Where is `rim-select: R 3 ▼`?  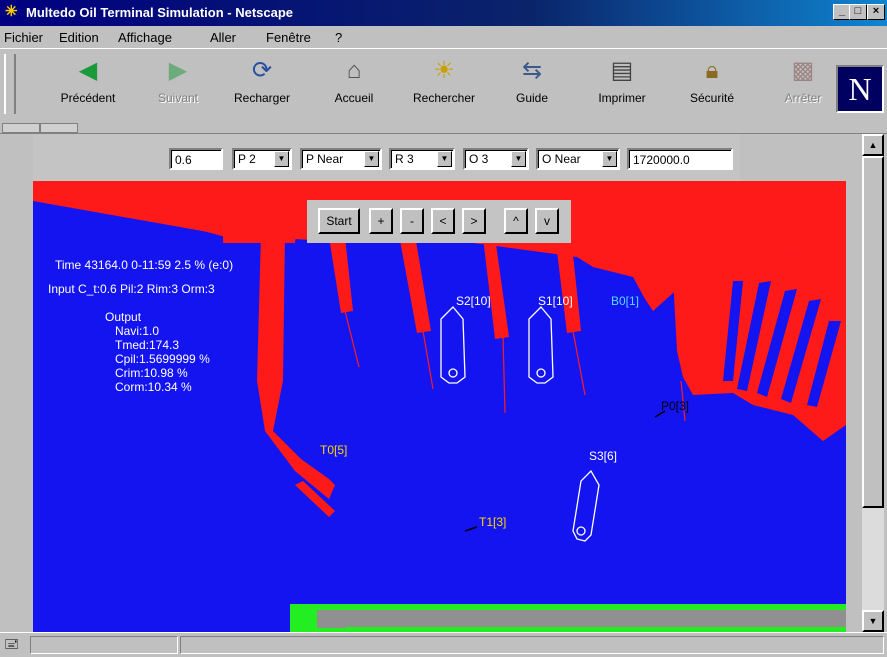 rim-select: R 3 ▼ is located at coordinates (422, 159).